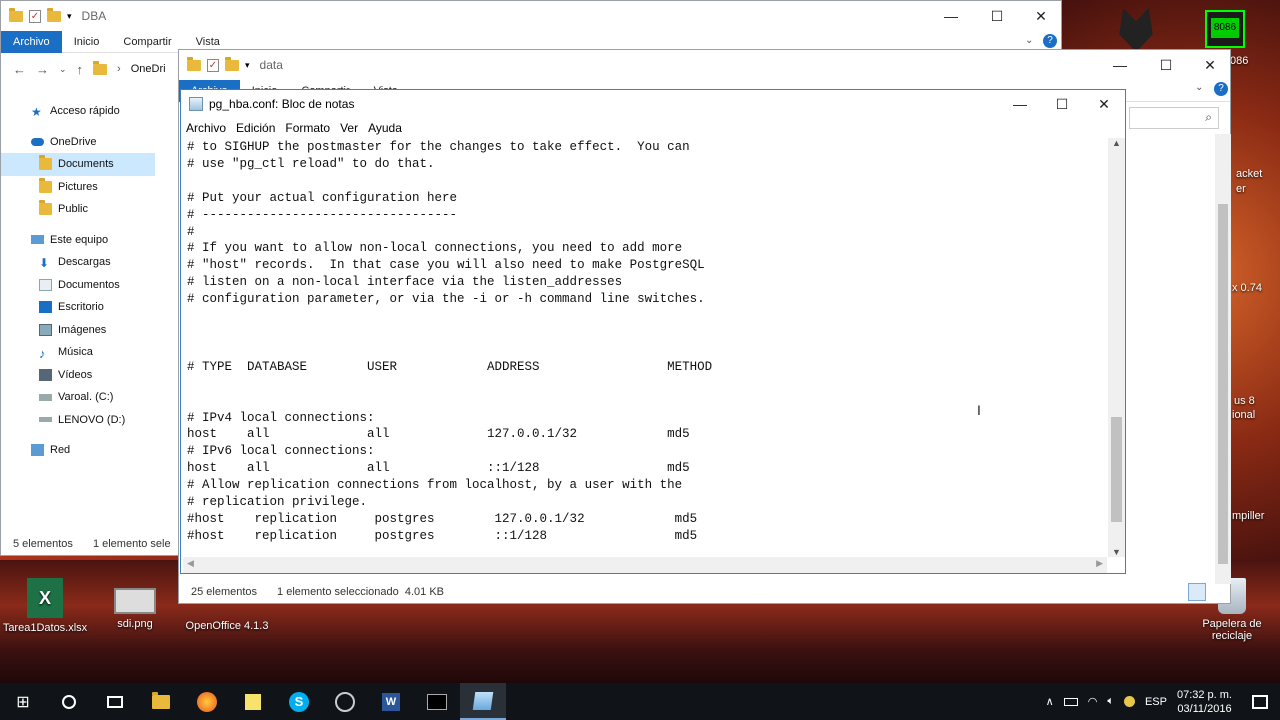 This screenshot has width=1280, height=720. I want to click on scroll-right-icon: ▶, so click(1099, 563).